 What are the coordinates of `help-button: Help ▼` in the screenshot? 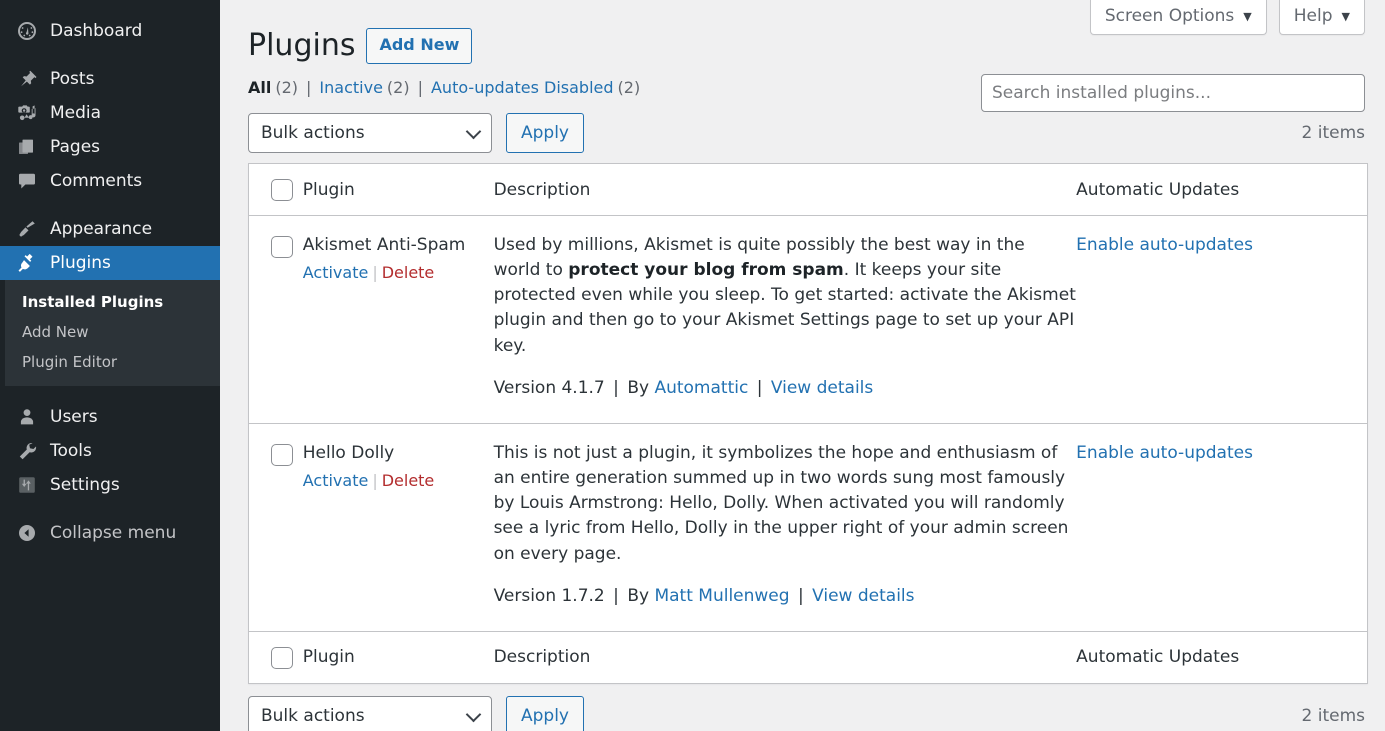 It's located at (1321, 17).